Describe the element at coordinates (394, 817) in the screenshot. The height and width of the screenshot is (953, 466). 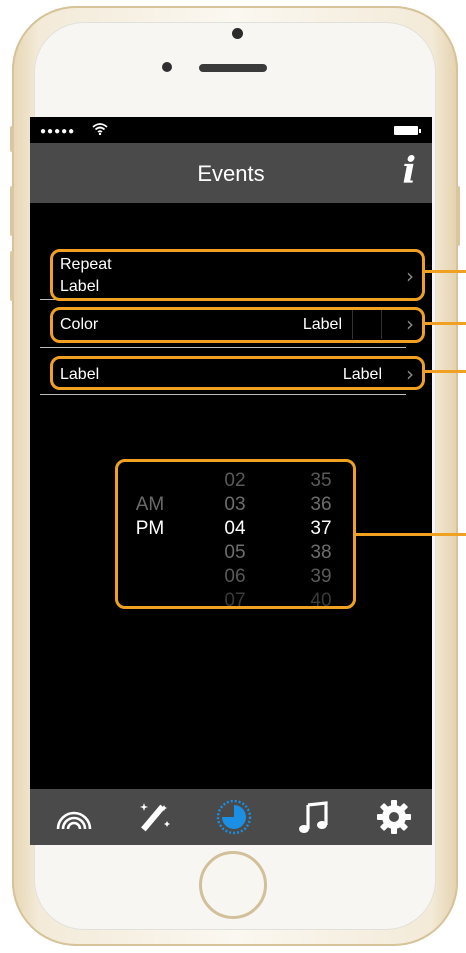
I see `gear-icon` at that location.